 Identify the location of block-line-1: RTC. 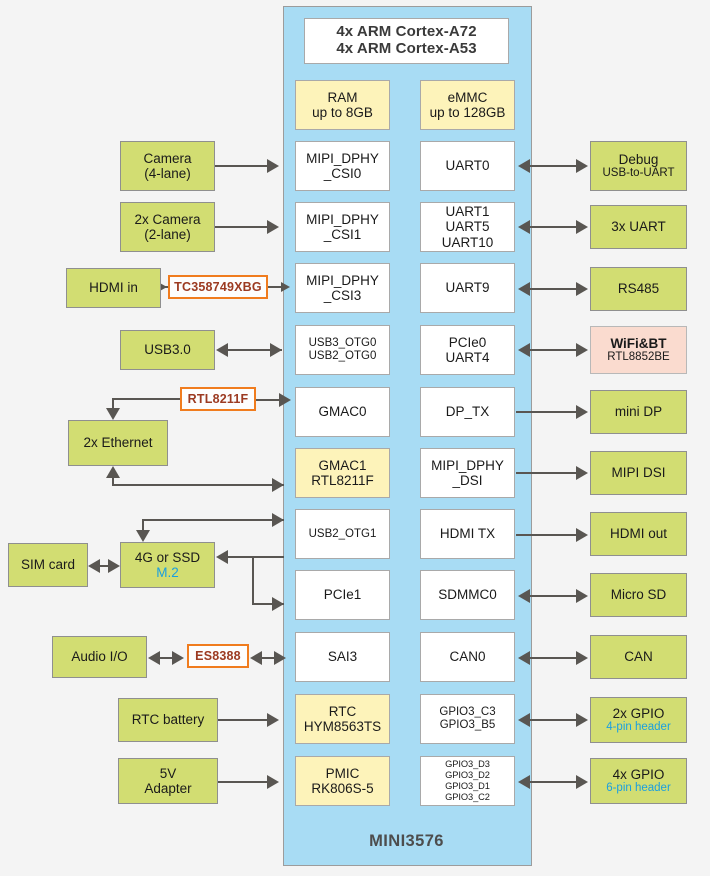
(342, 711).